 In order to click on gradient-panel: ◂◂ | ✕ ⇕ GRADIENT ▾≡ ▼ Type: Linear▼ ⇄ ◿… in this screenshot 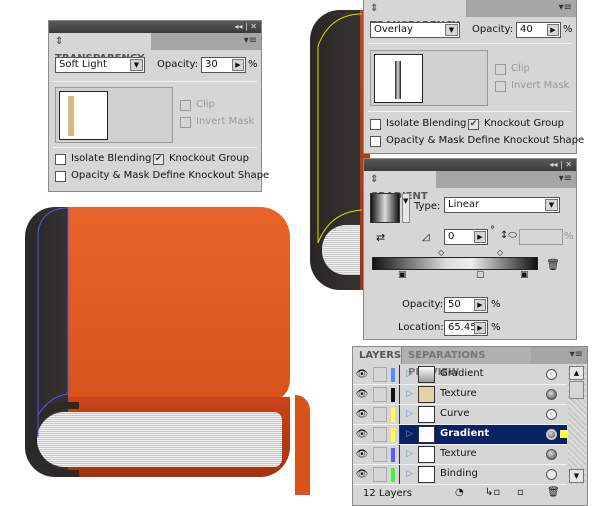, I will do `click(470, 249)`.